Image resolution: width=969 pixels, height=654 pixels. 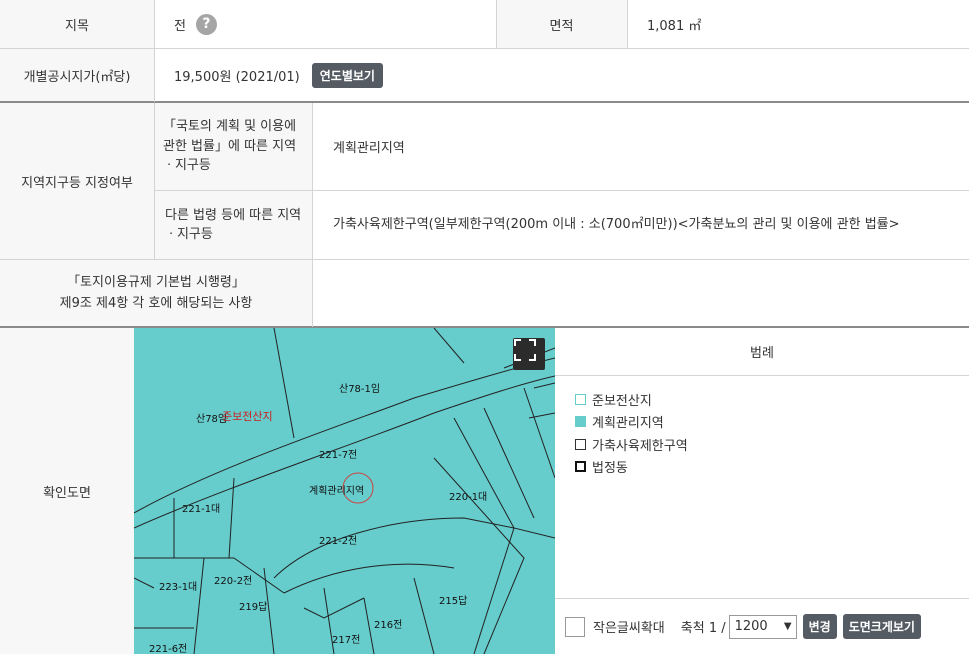 I want to click on rule-label-line2: 제9조 제4항 각 호에 해당되는 사항, so click(x=156, y=303).